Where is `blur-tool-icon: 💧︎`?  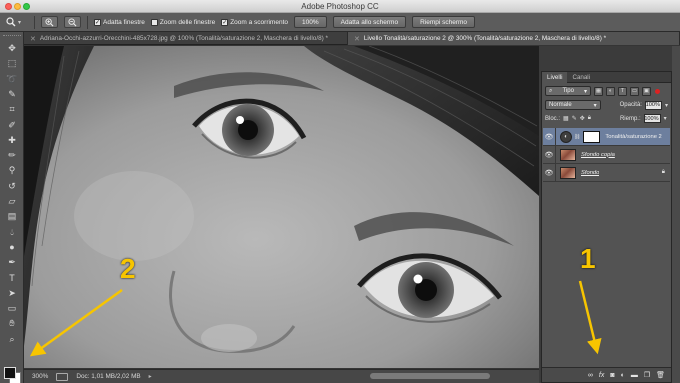
blur-tool-icon: 💧︎ is located at coordinates (12, 232).